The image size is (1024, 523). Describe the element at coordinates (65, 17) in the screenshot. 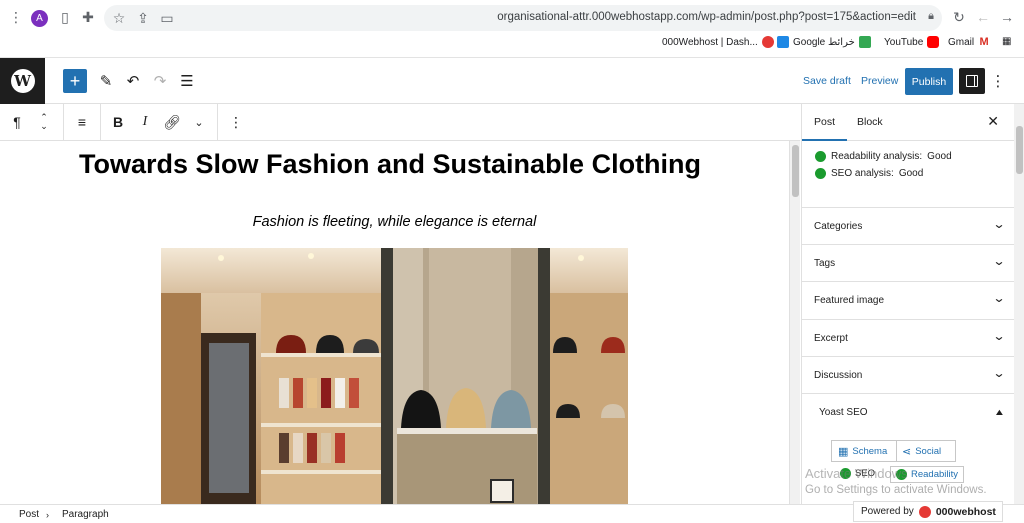

I see `sidebar-panel-icon: ▯` at that location.